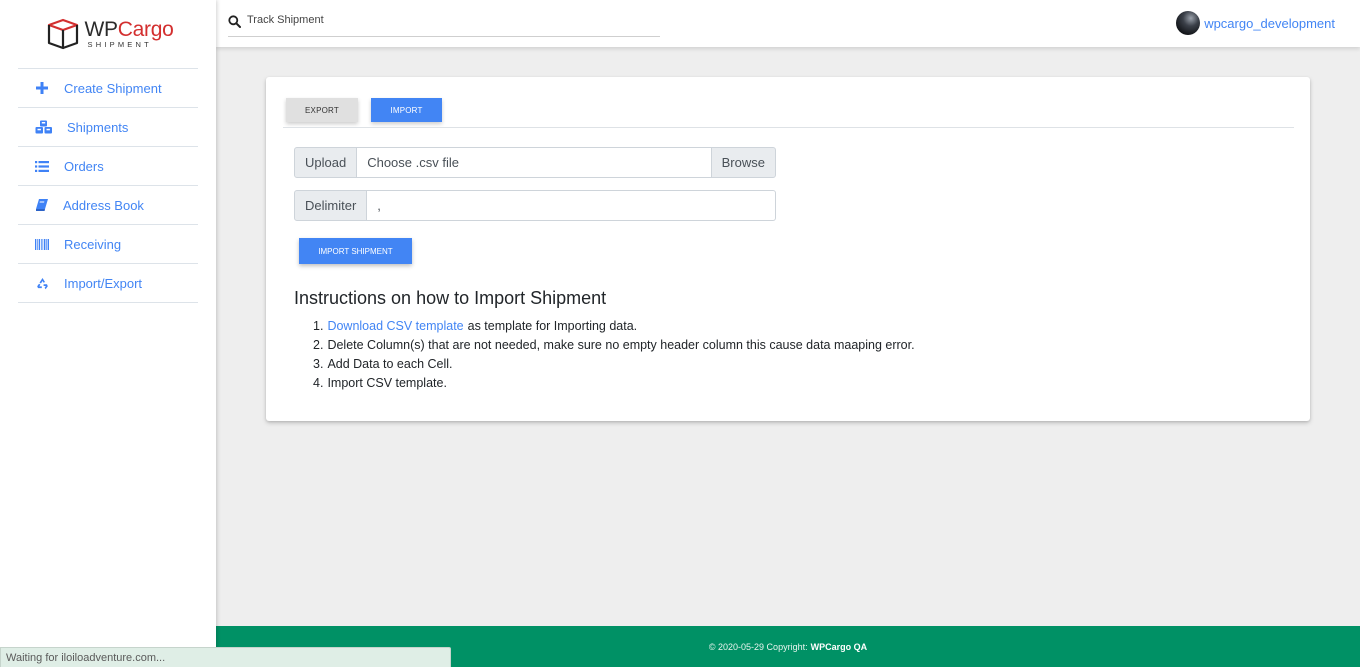 The image size is (1360, 667). I want to click on sidebar-item-label: Address Book, so click(103, 205).